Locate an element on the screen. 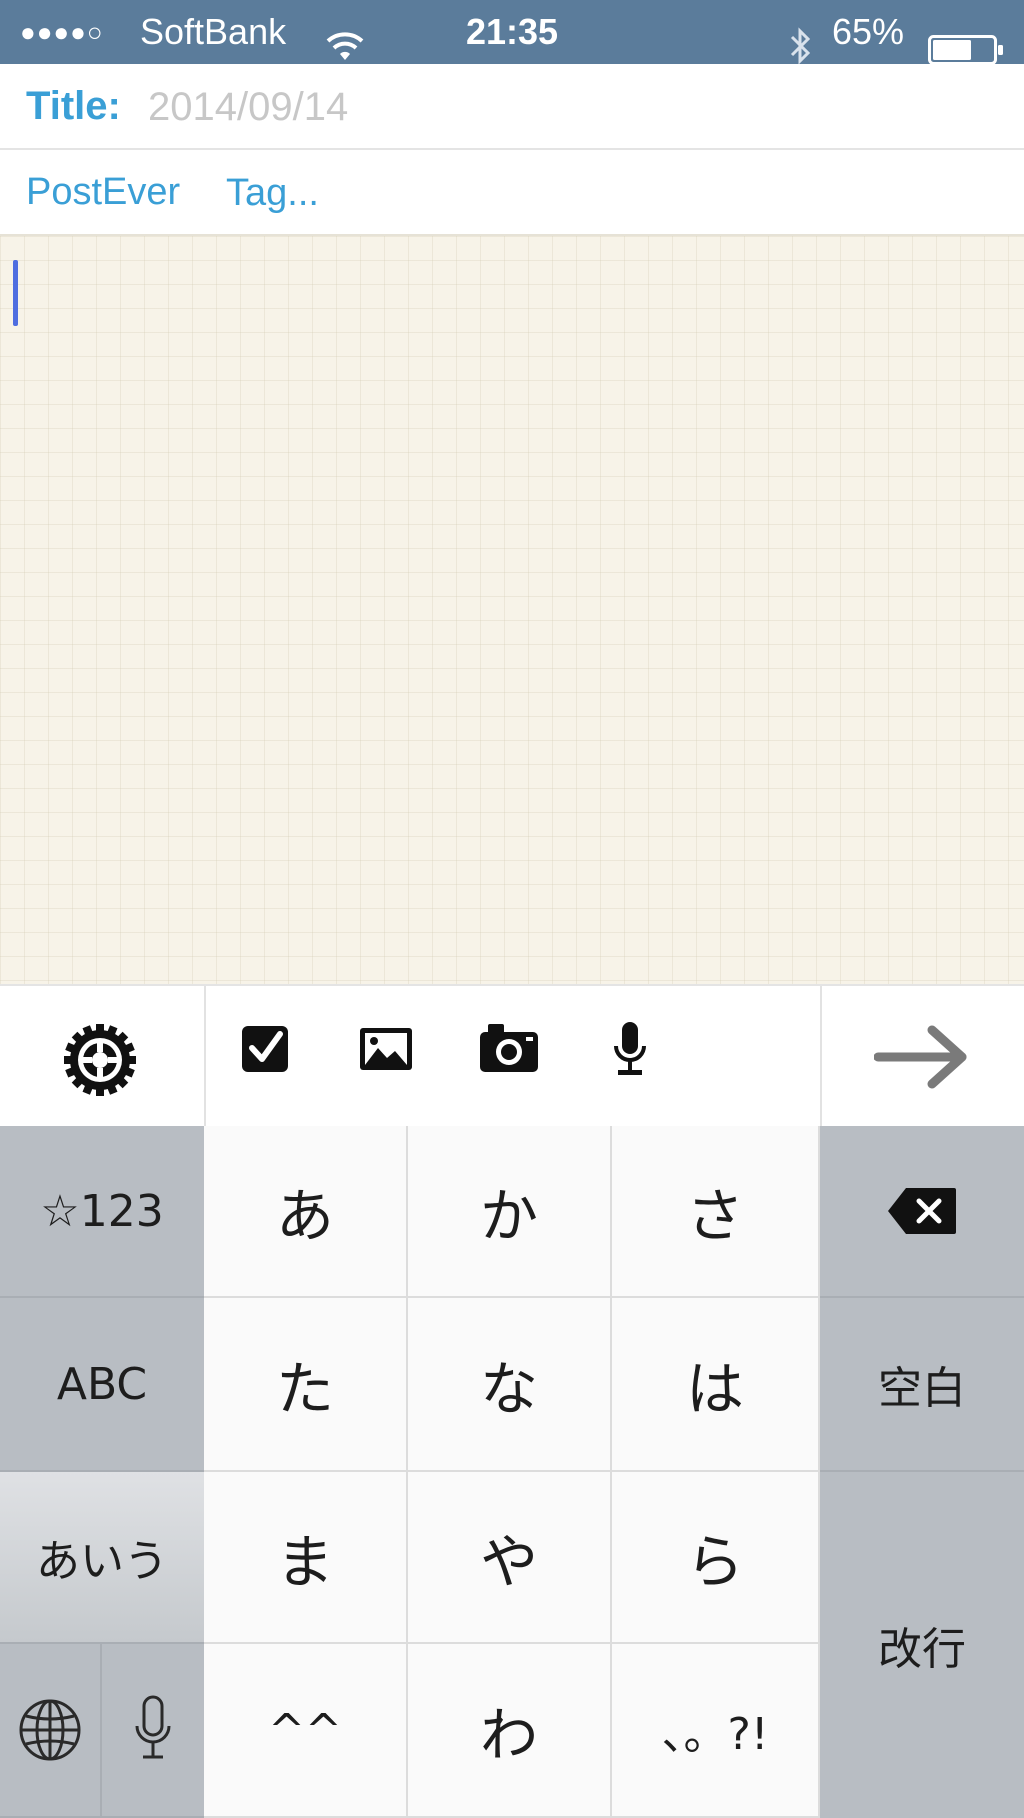 This screenshot has width=1024, height=1818. checkbox-icon is located at coordinates (266, 1048).